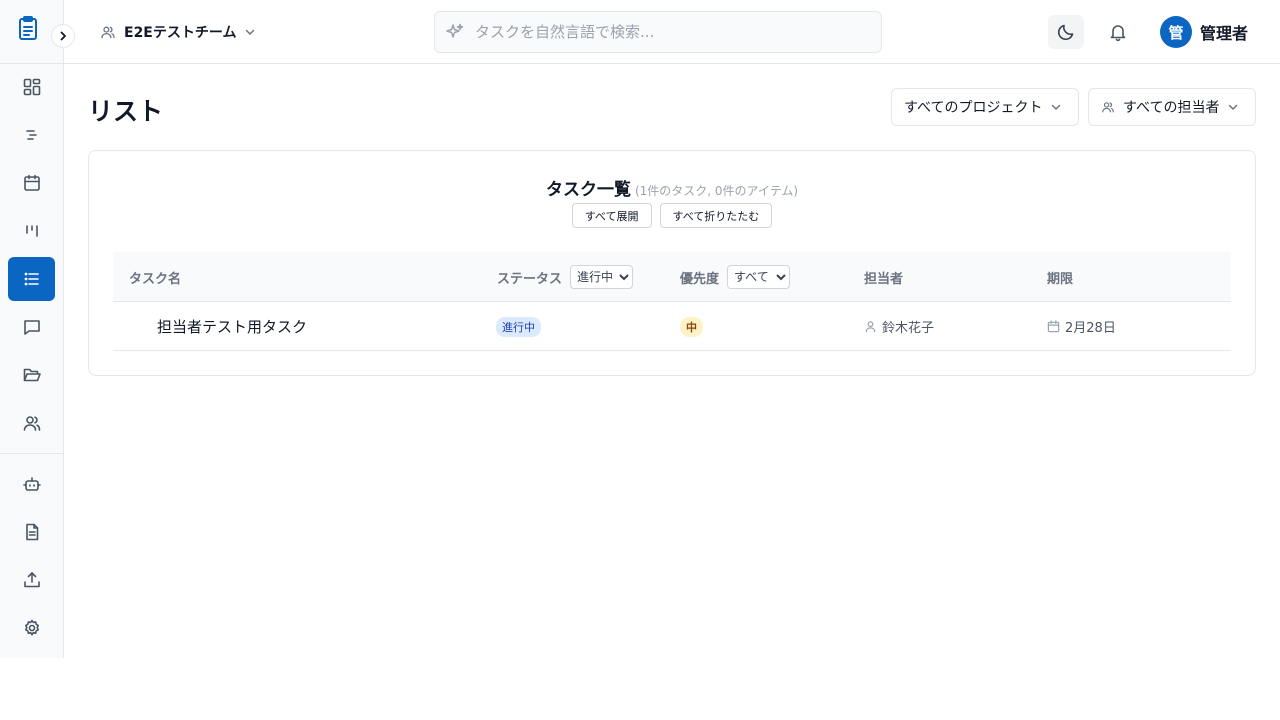 The height and width of the screenshot is (720, 1280). I want to click on team-name: E2Eテストチーム, so click(180, 33).